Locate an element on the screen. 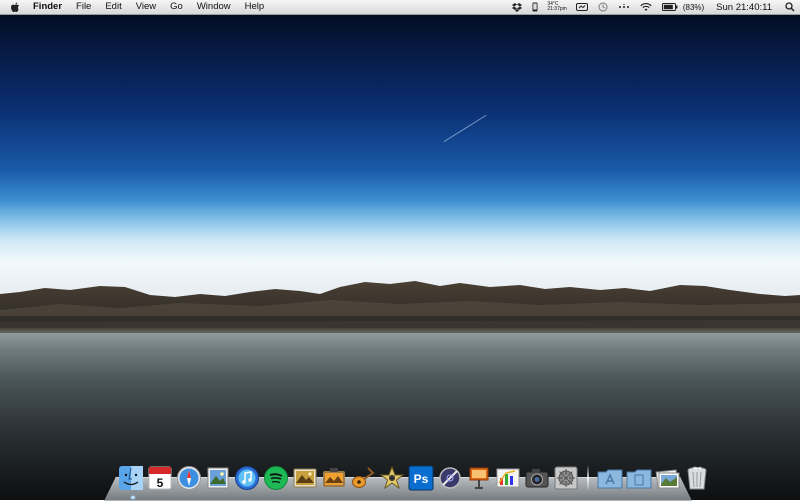 The width and height of the screenshot is (800, 501). battery-percentage: (83%) is located at coordinates (693, 7).